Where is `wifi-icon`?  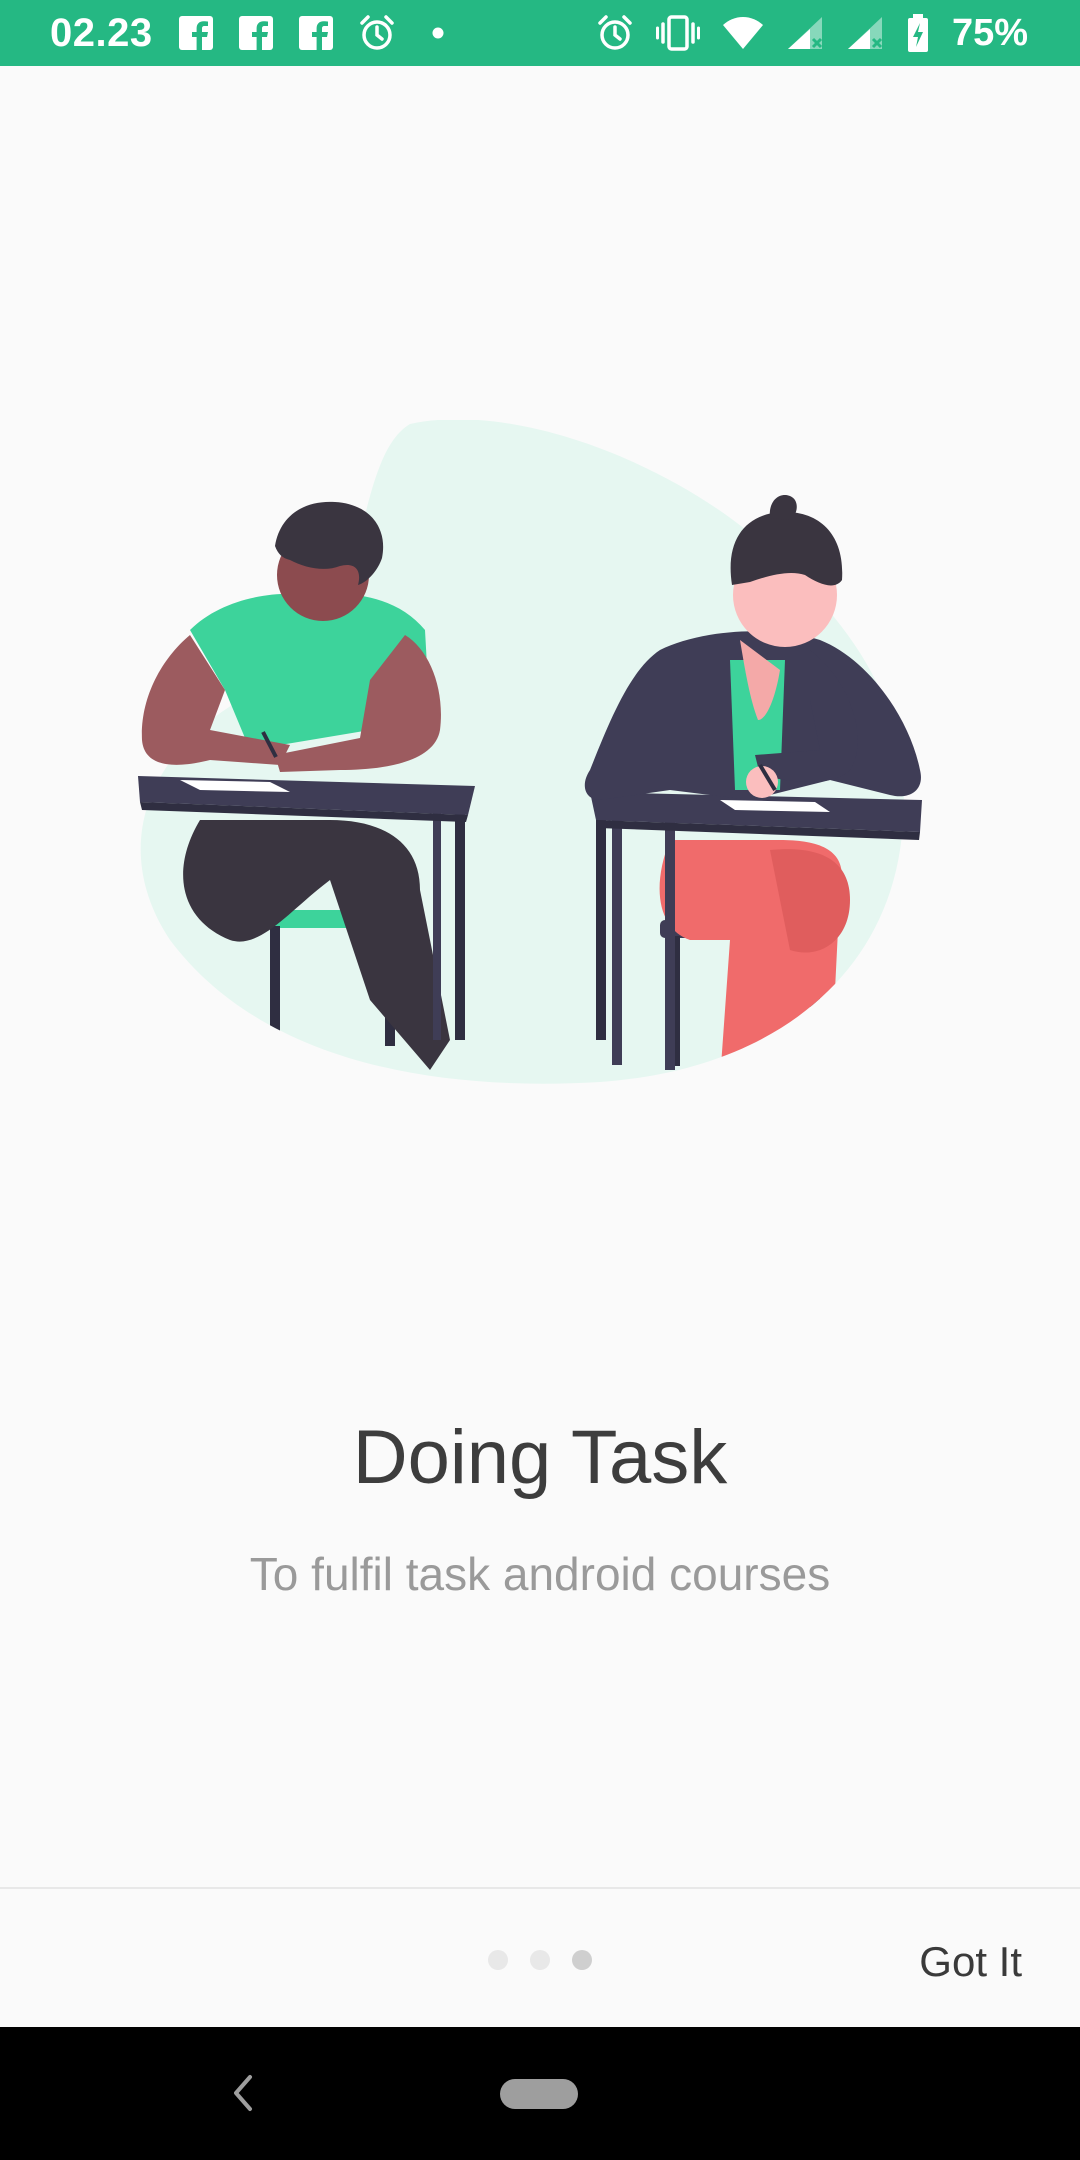
wifi-icon is located at coordinates (743, 33).